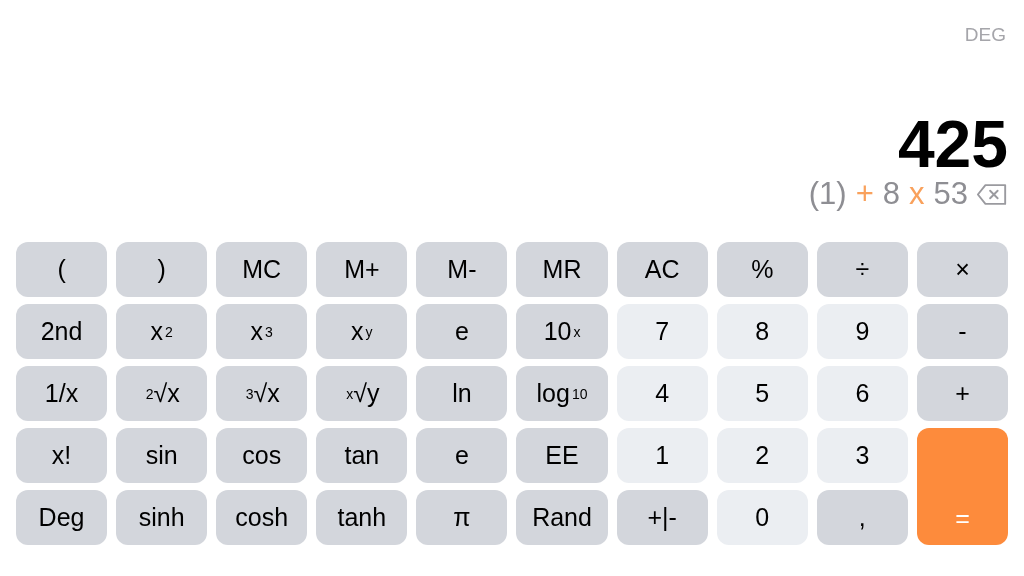  What do you see at coordinates (362, 455) in the screenshot?
I see `function-key: tan` at bounding box center [362, 455].